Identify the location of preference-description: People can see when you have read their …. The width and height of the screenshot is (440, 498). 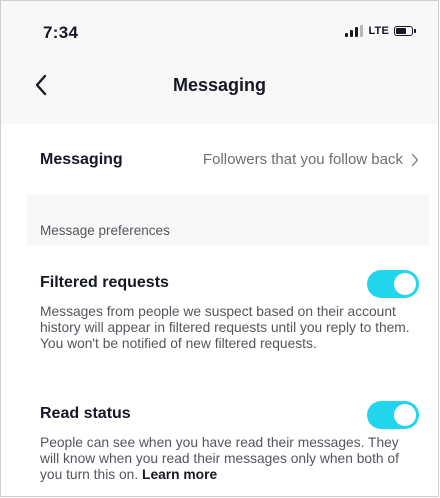
(219, 458).